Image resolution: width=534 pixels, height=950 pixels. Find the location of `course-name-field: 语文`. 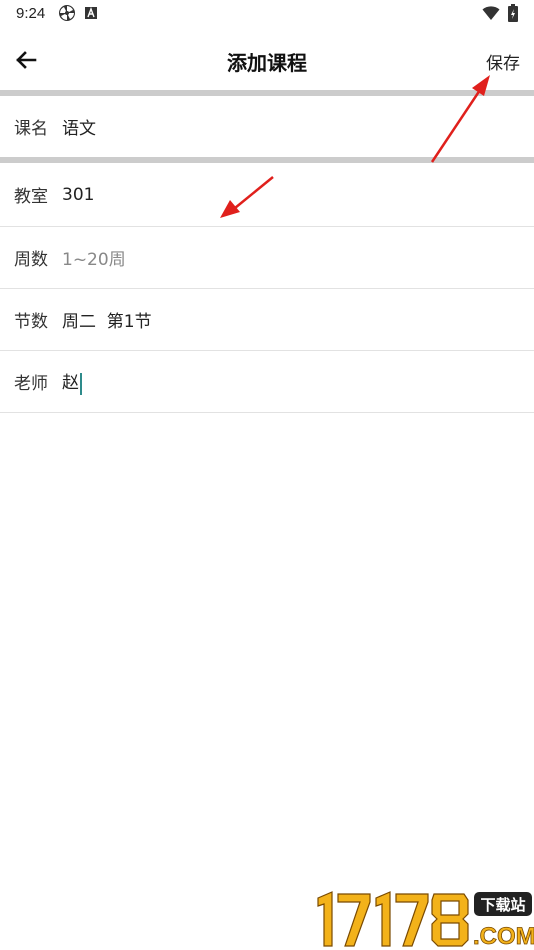

course-name-field: 语文 is located at coordinates (79, 126).